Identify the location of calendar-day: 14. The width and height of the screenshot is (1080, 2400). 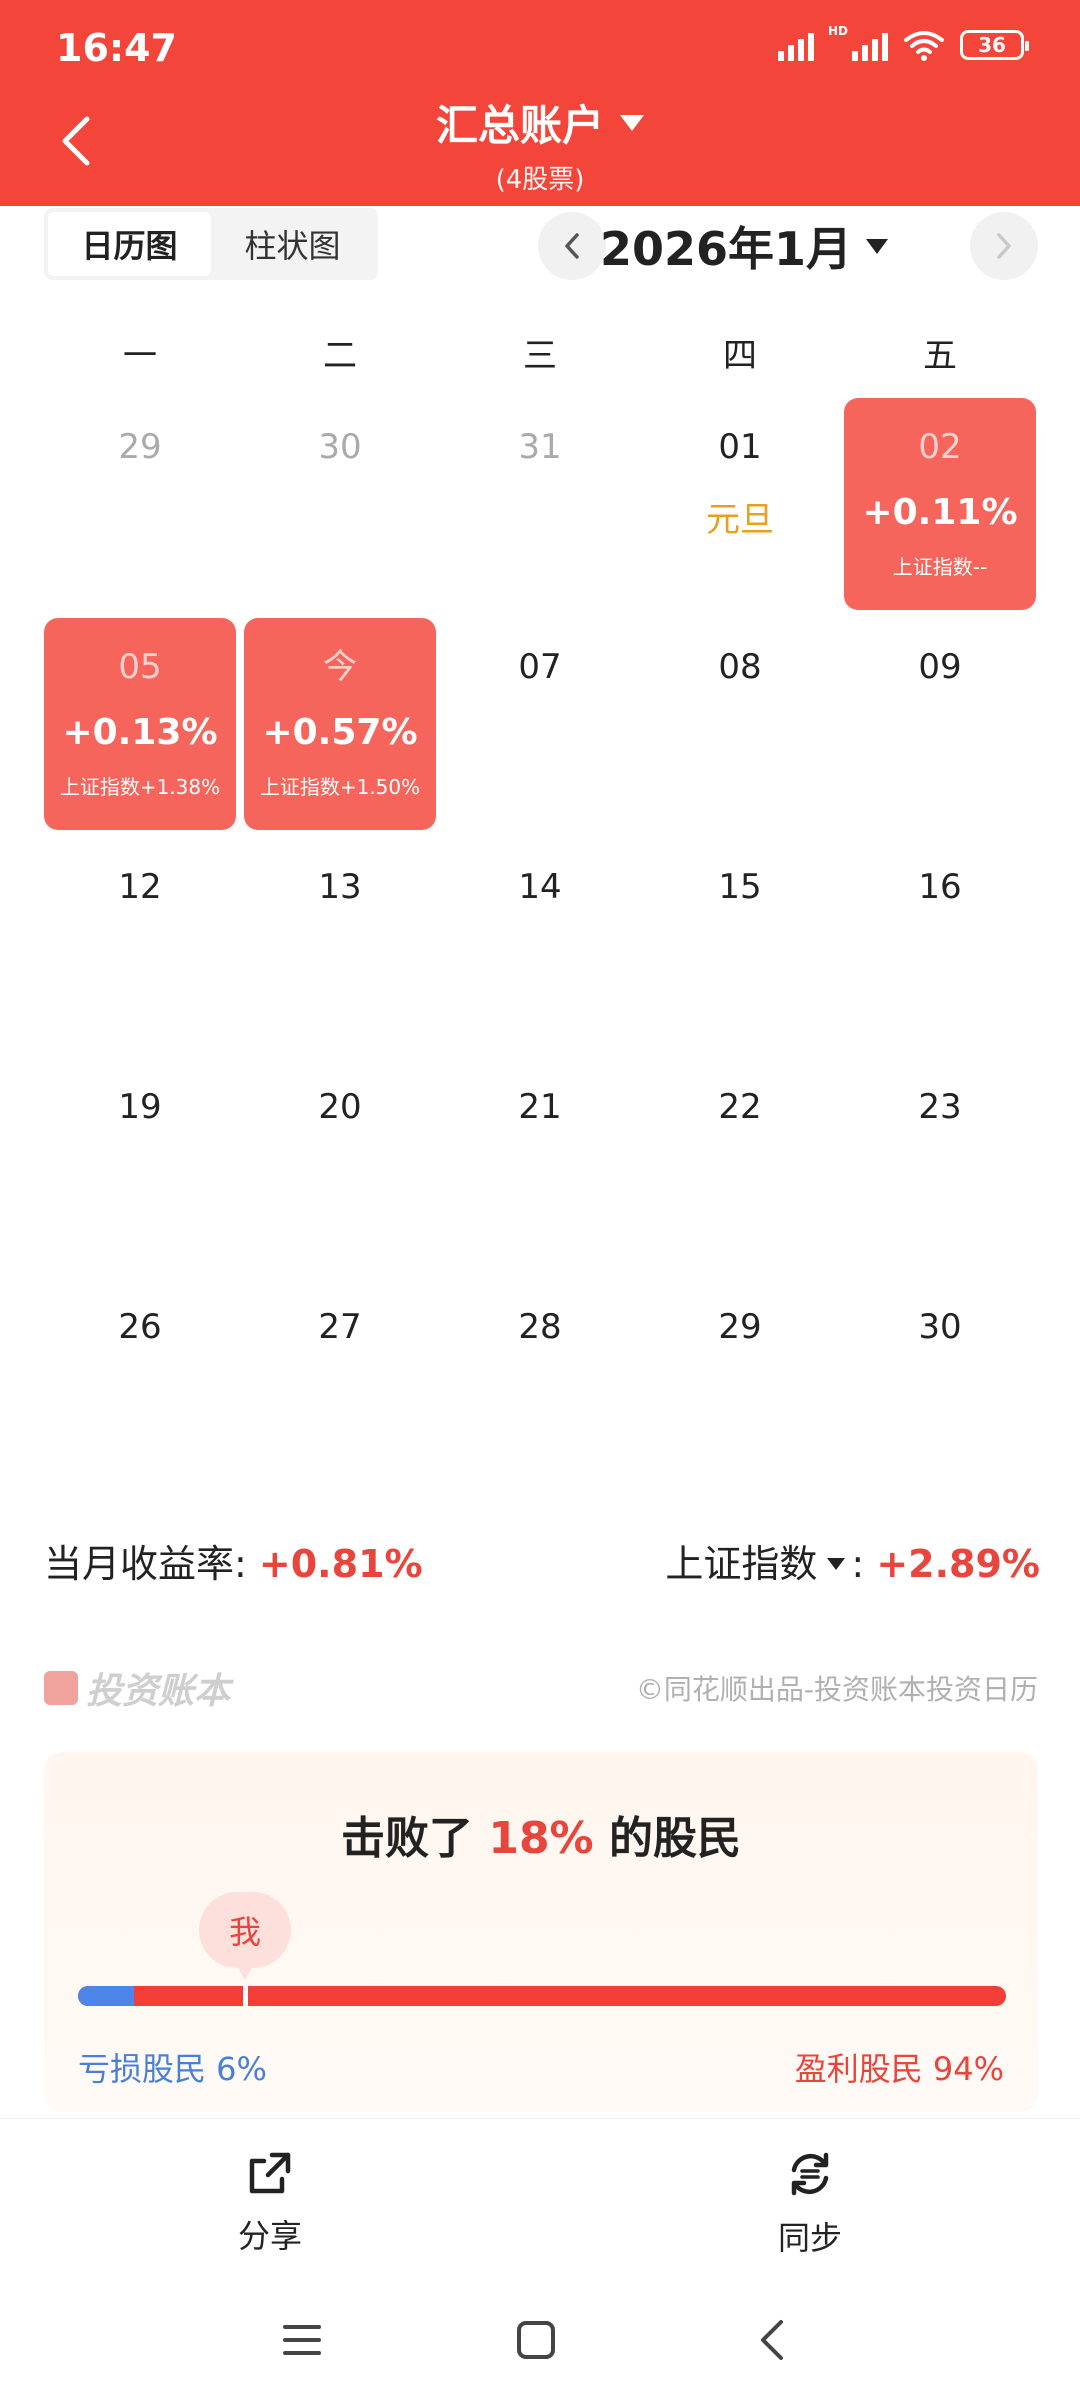
(540, 944).